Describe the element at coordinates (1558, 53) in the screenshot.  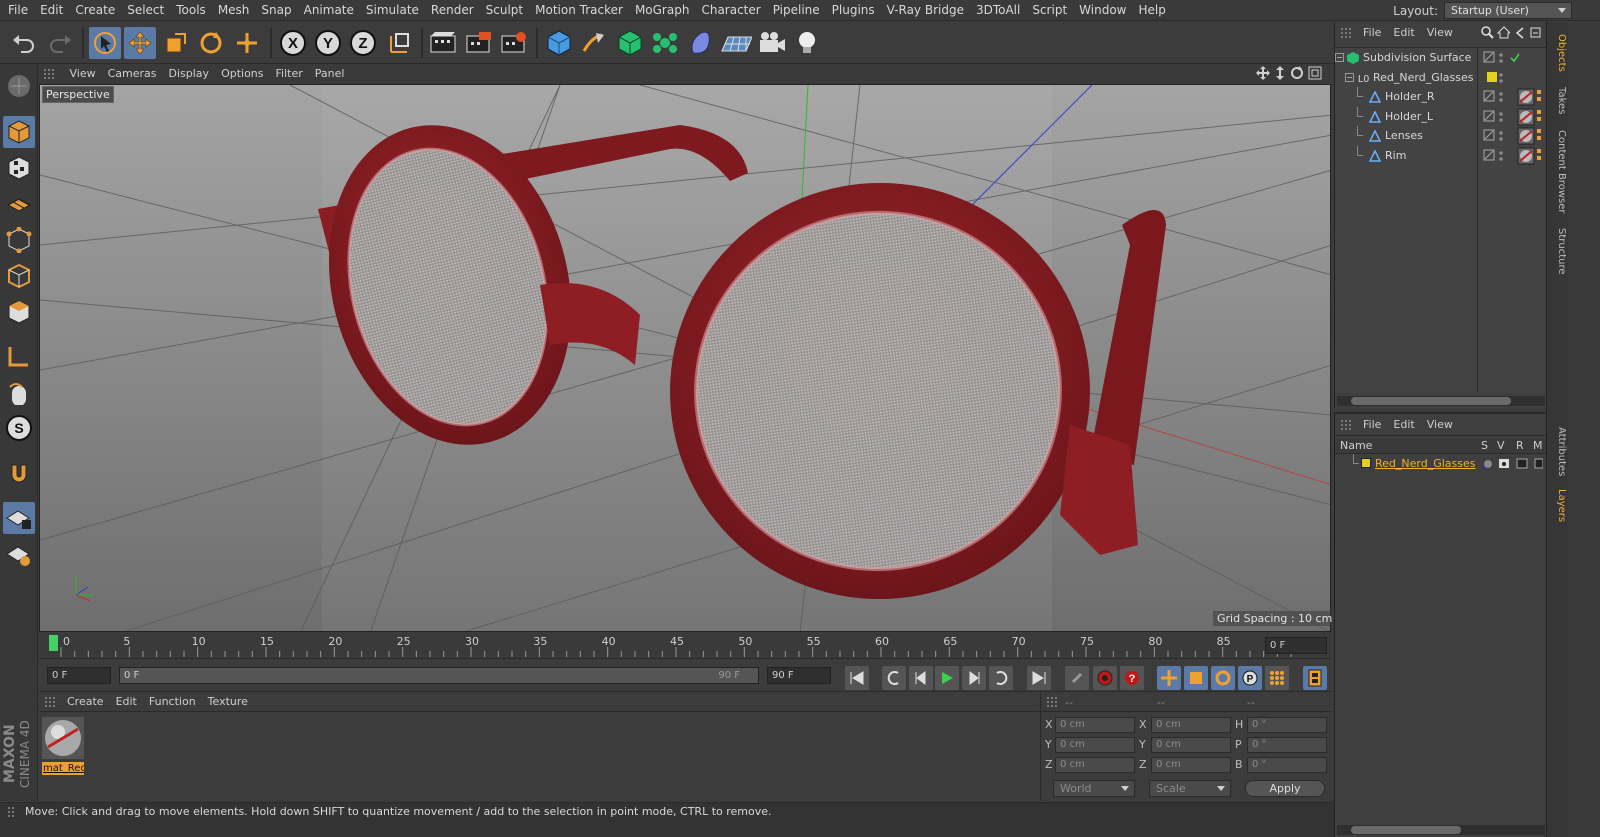
I see `tab-objects: Objects` at that location.